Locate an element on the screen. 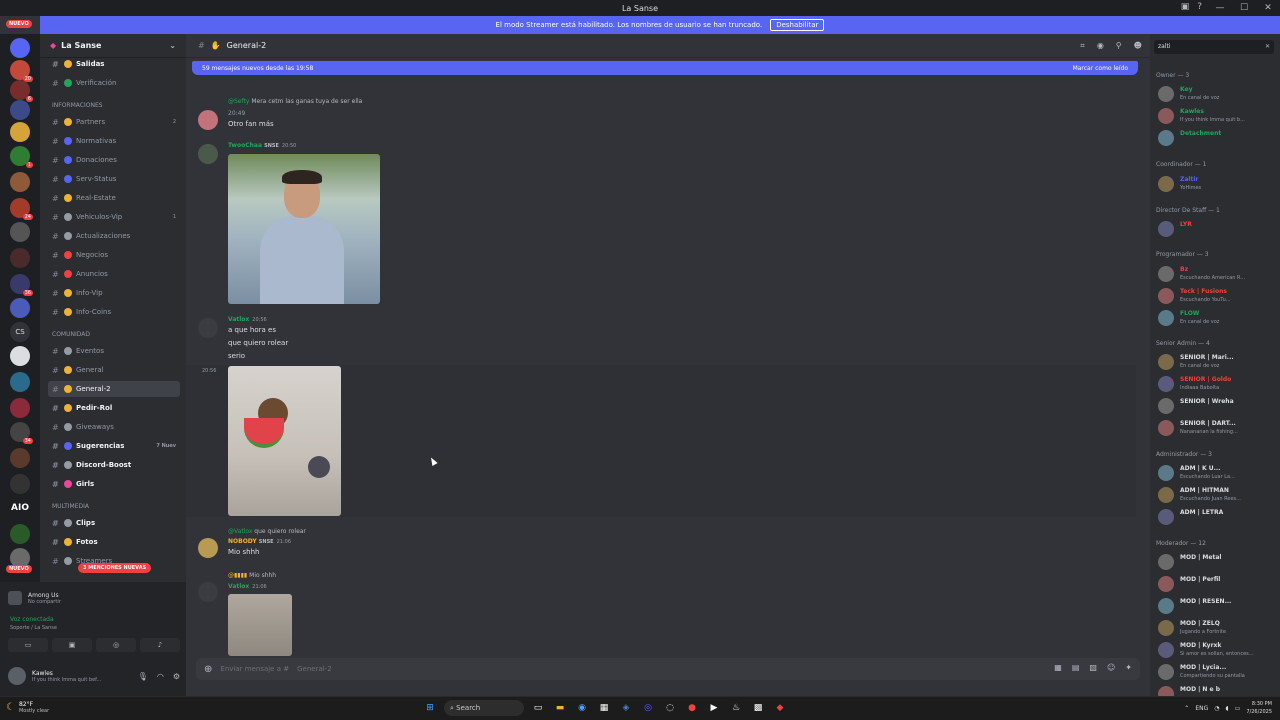  lang-indicator: ENG is located at coordinates (1201, 708).